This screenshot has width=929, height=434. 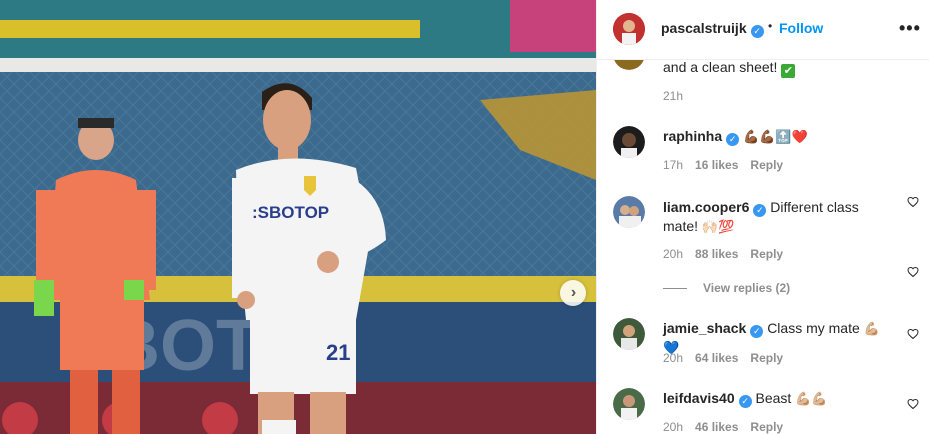 What do you see at coordinates (726, 288) in the screenshot?
I see `view-replies-button: View replies (2)` at bounding box center [726, 288].